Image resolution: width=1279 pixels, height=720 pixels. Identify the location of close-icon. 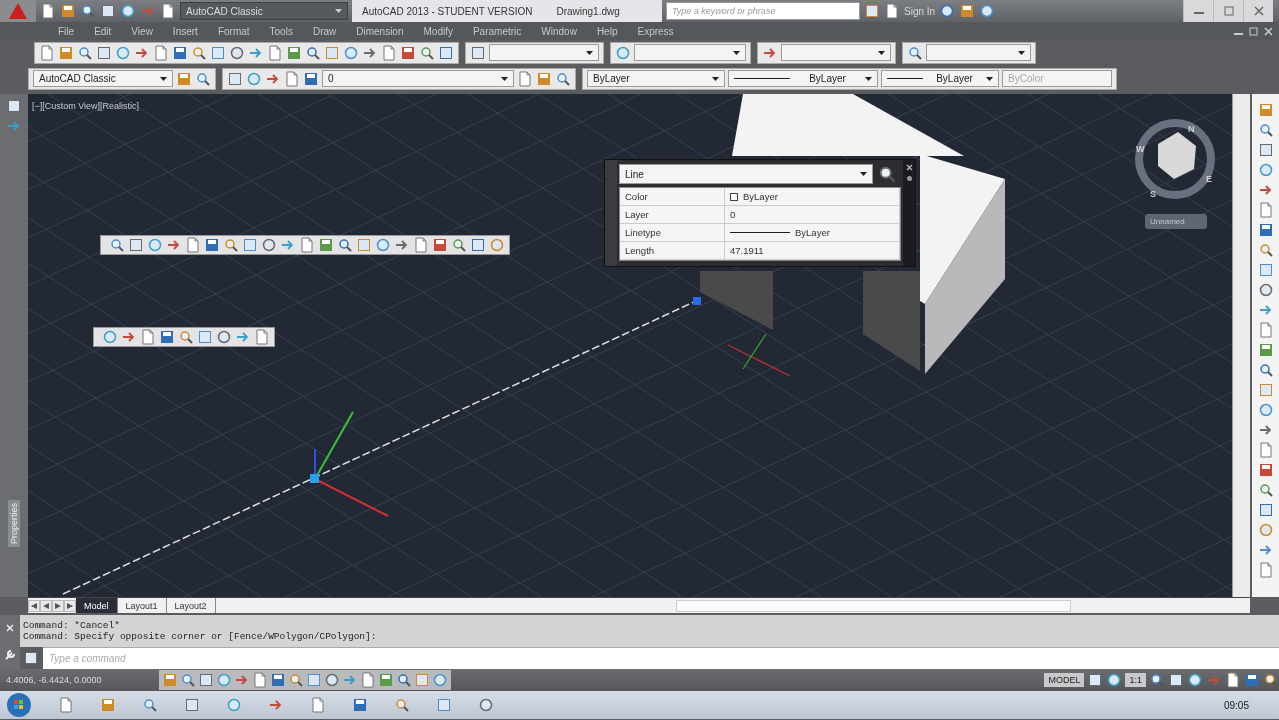
(1268, 31).